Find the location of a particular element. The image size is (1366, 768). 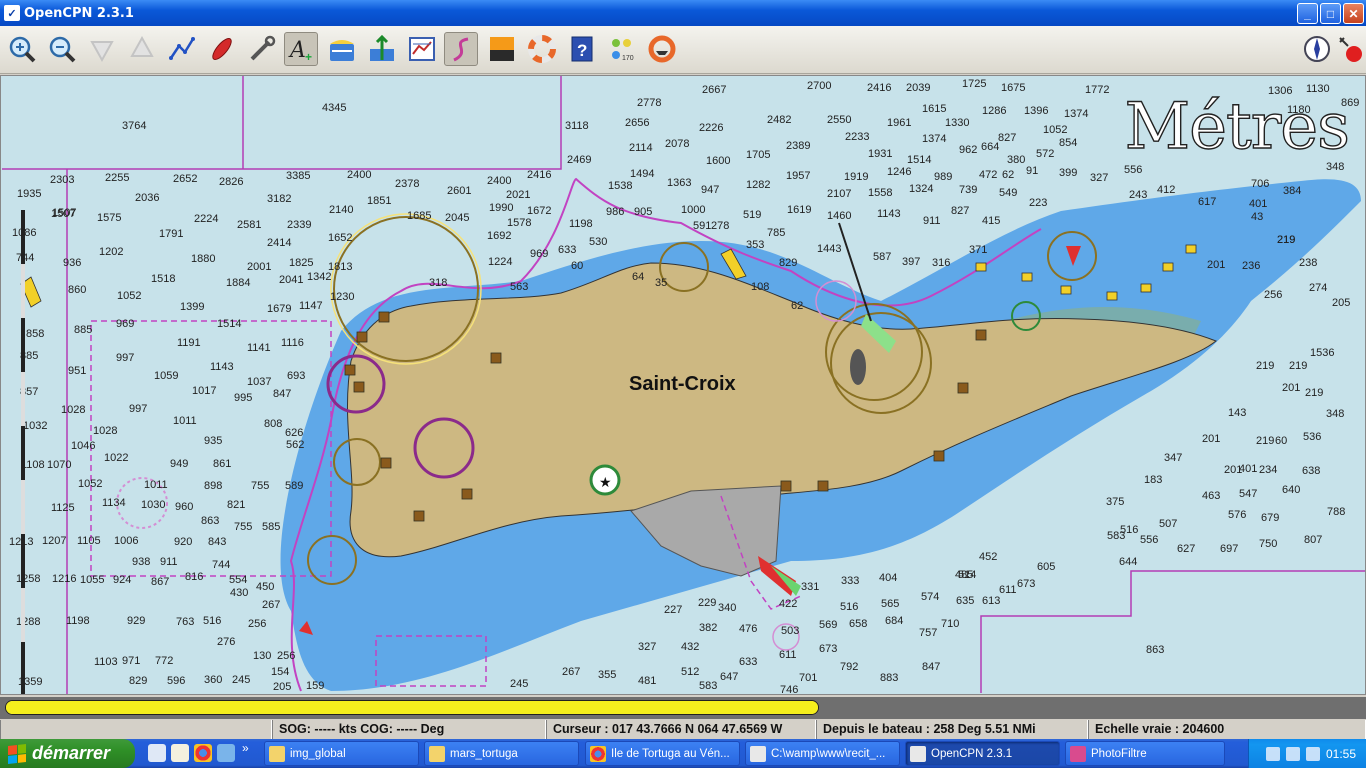

depth-sounding: 1000 is located at coordinates (693, 210).